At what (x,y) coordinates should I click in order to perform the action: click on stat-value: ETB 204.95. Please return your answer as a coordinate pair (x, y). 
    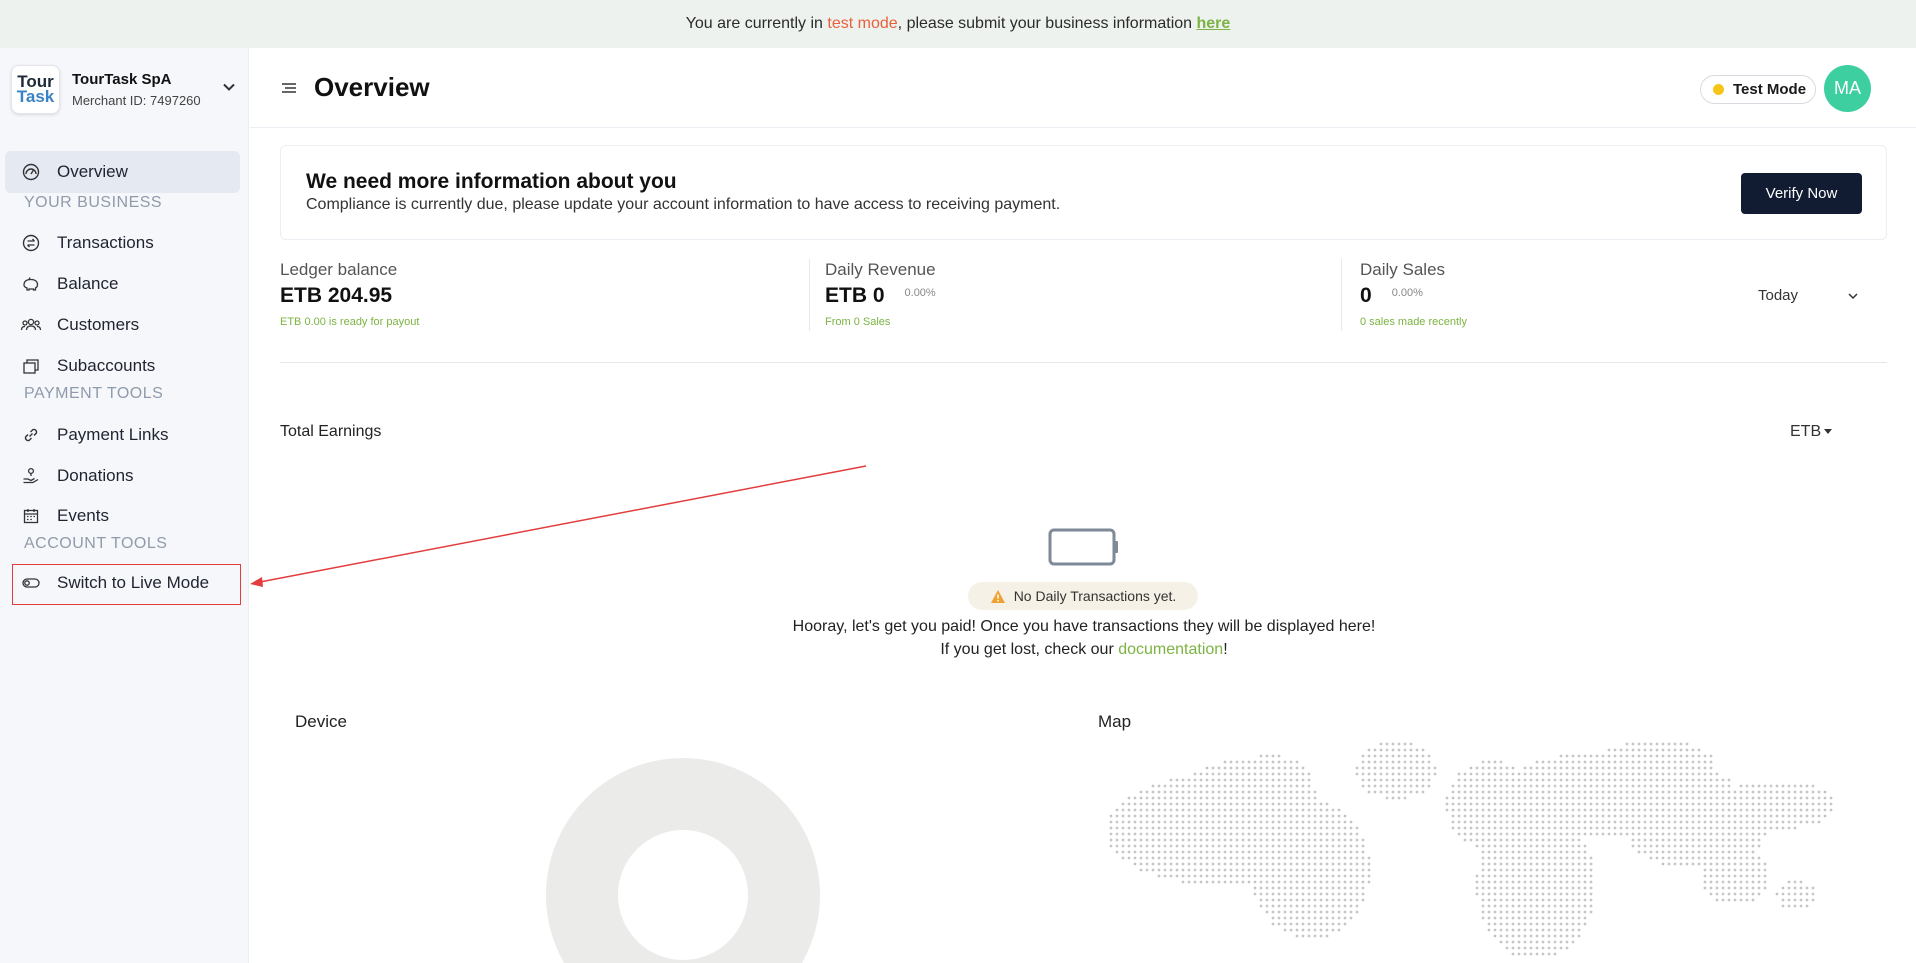
    Looking at the image, I should click on (349, 296).